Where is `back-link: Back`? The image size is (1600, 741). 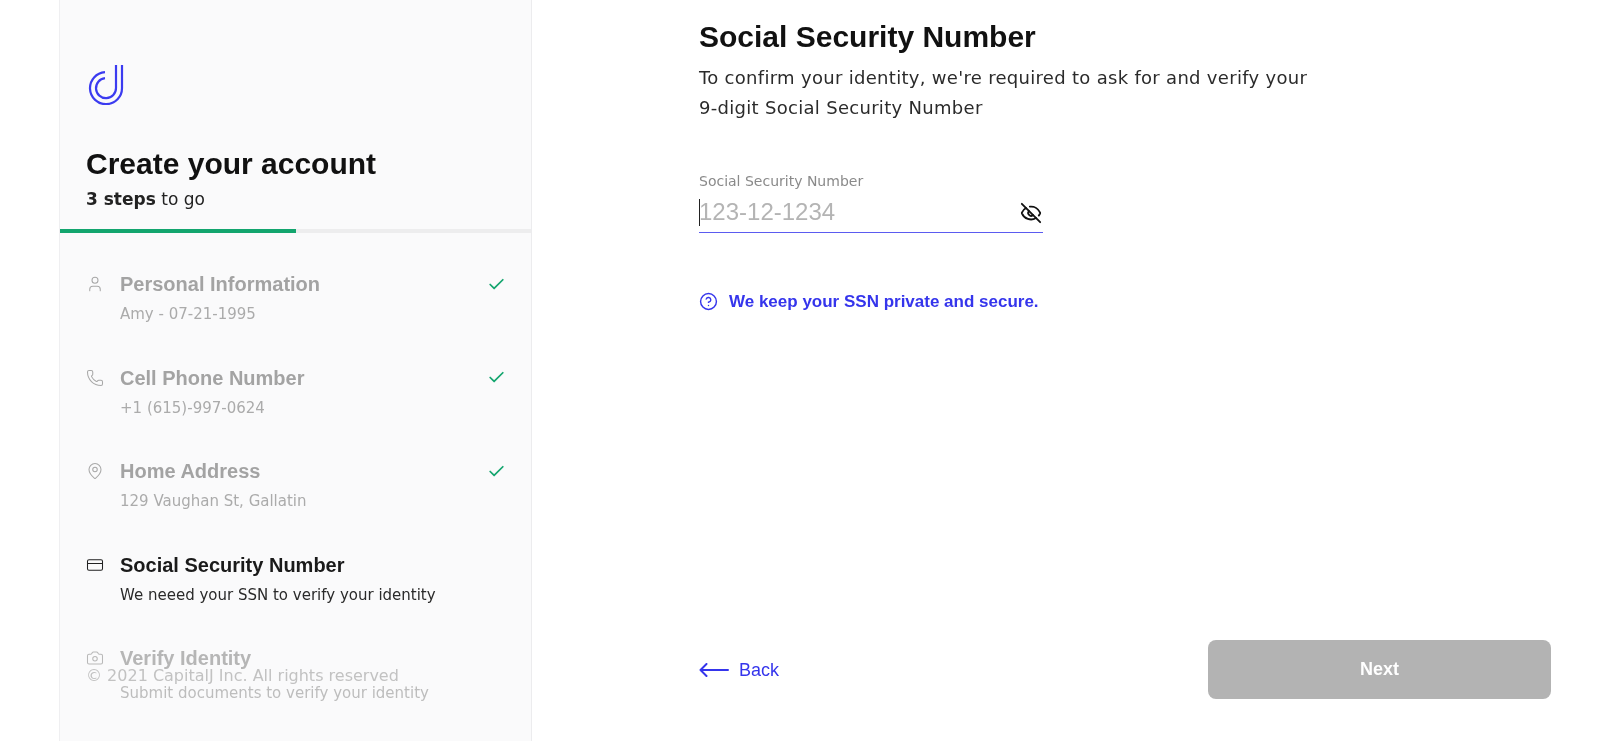
back-link: Back is located at coordinates (739, 669).